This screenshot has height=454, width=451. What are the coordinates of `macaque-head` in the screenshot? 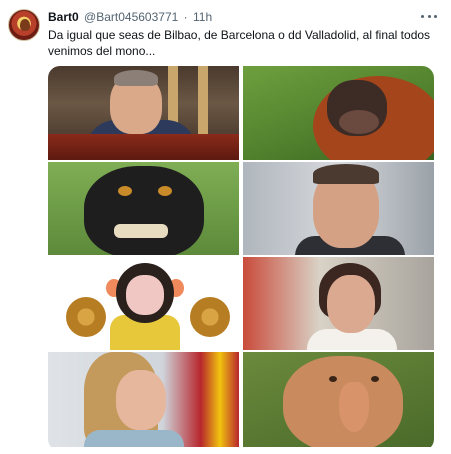 It's located at (144, 210).